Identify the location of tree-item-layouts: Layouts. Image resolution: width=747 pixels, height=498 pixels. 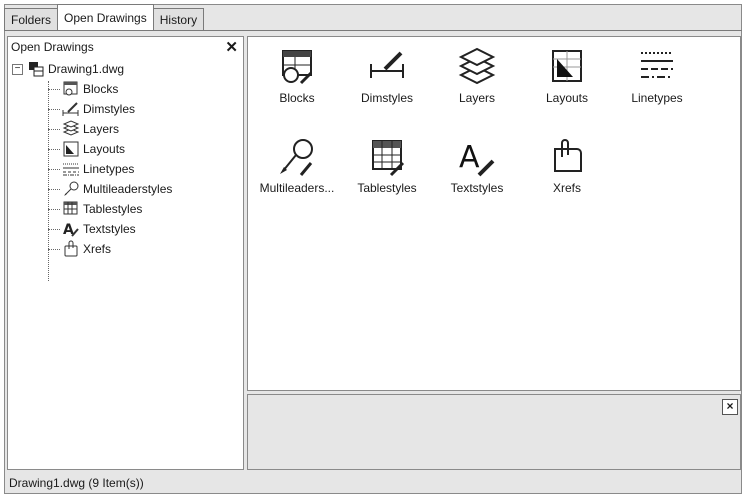
(86, 149).